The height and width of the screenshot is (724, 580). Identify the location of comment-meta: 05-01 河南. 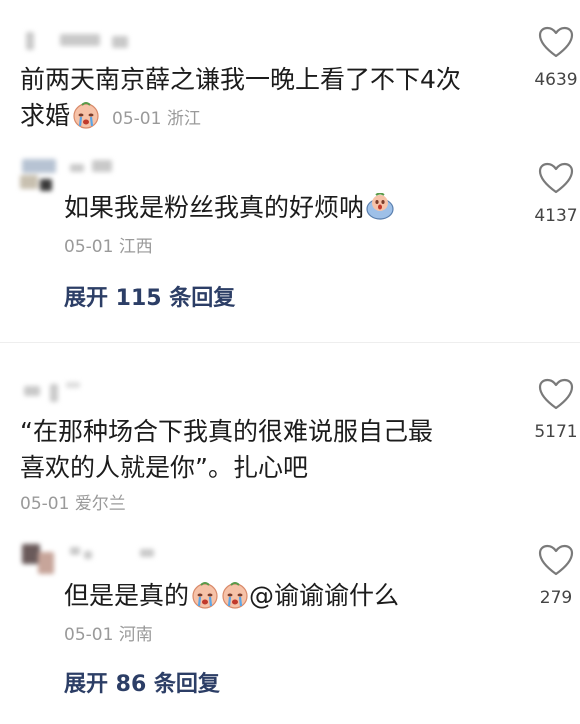
(108, 632).